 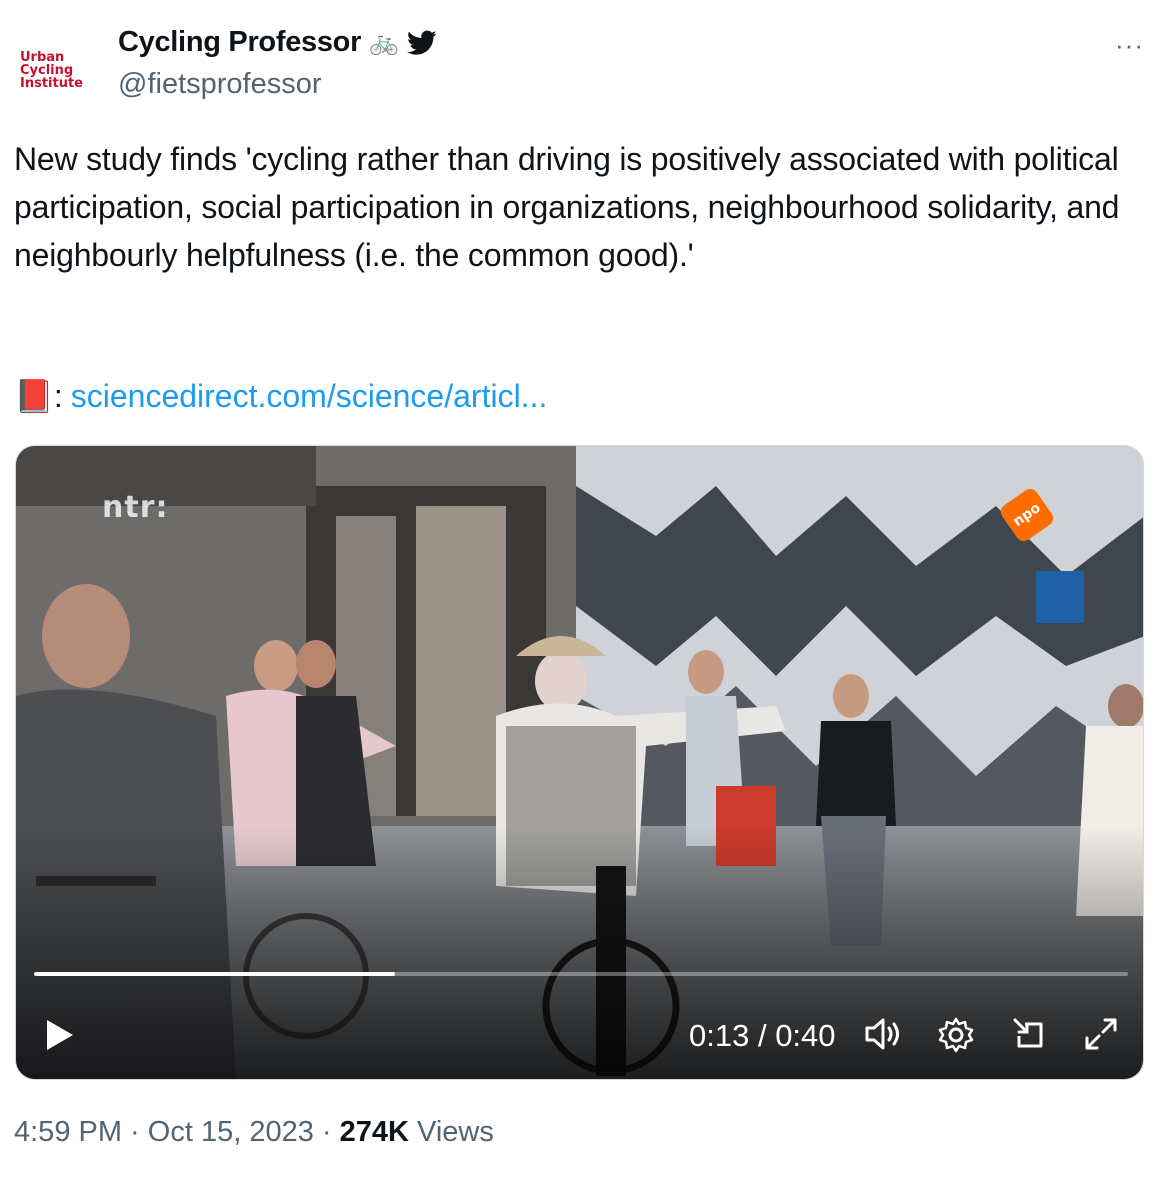 What do you see at coordinates (384, 42) in the screenshot?
I see `bicycle-emoji-icon: 🚲` at bounding box center [384, 42].